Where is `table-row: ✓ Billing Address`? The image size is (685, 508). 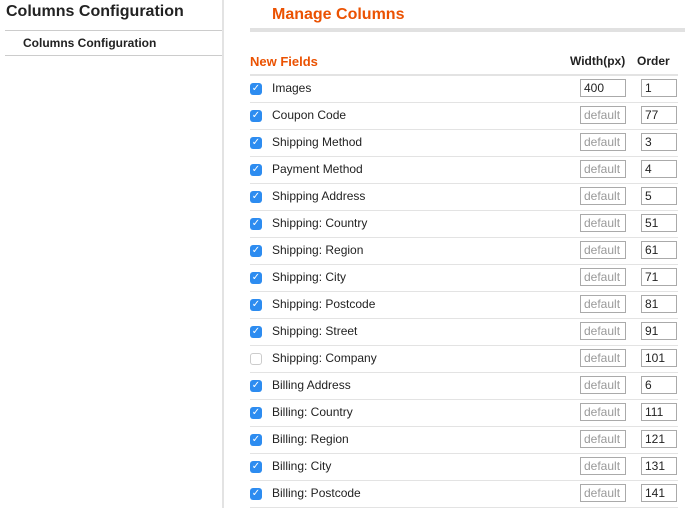
table-row: ✓ Billing Address is located at coordinates (464, 386).